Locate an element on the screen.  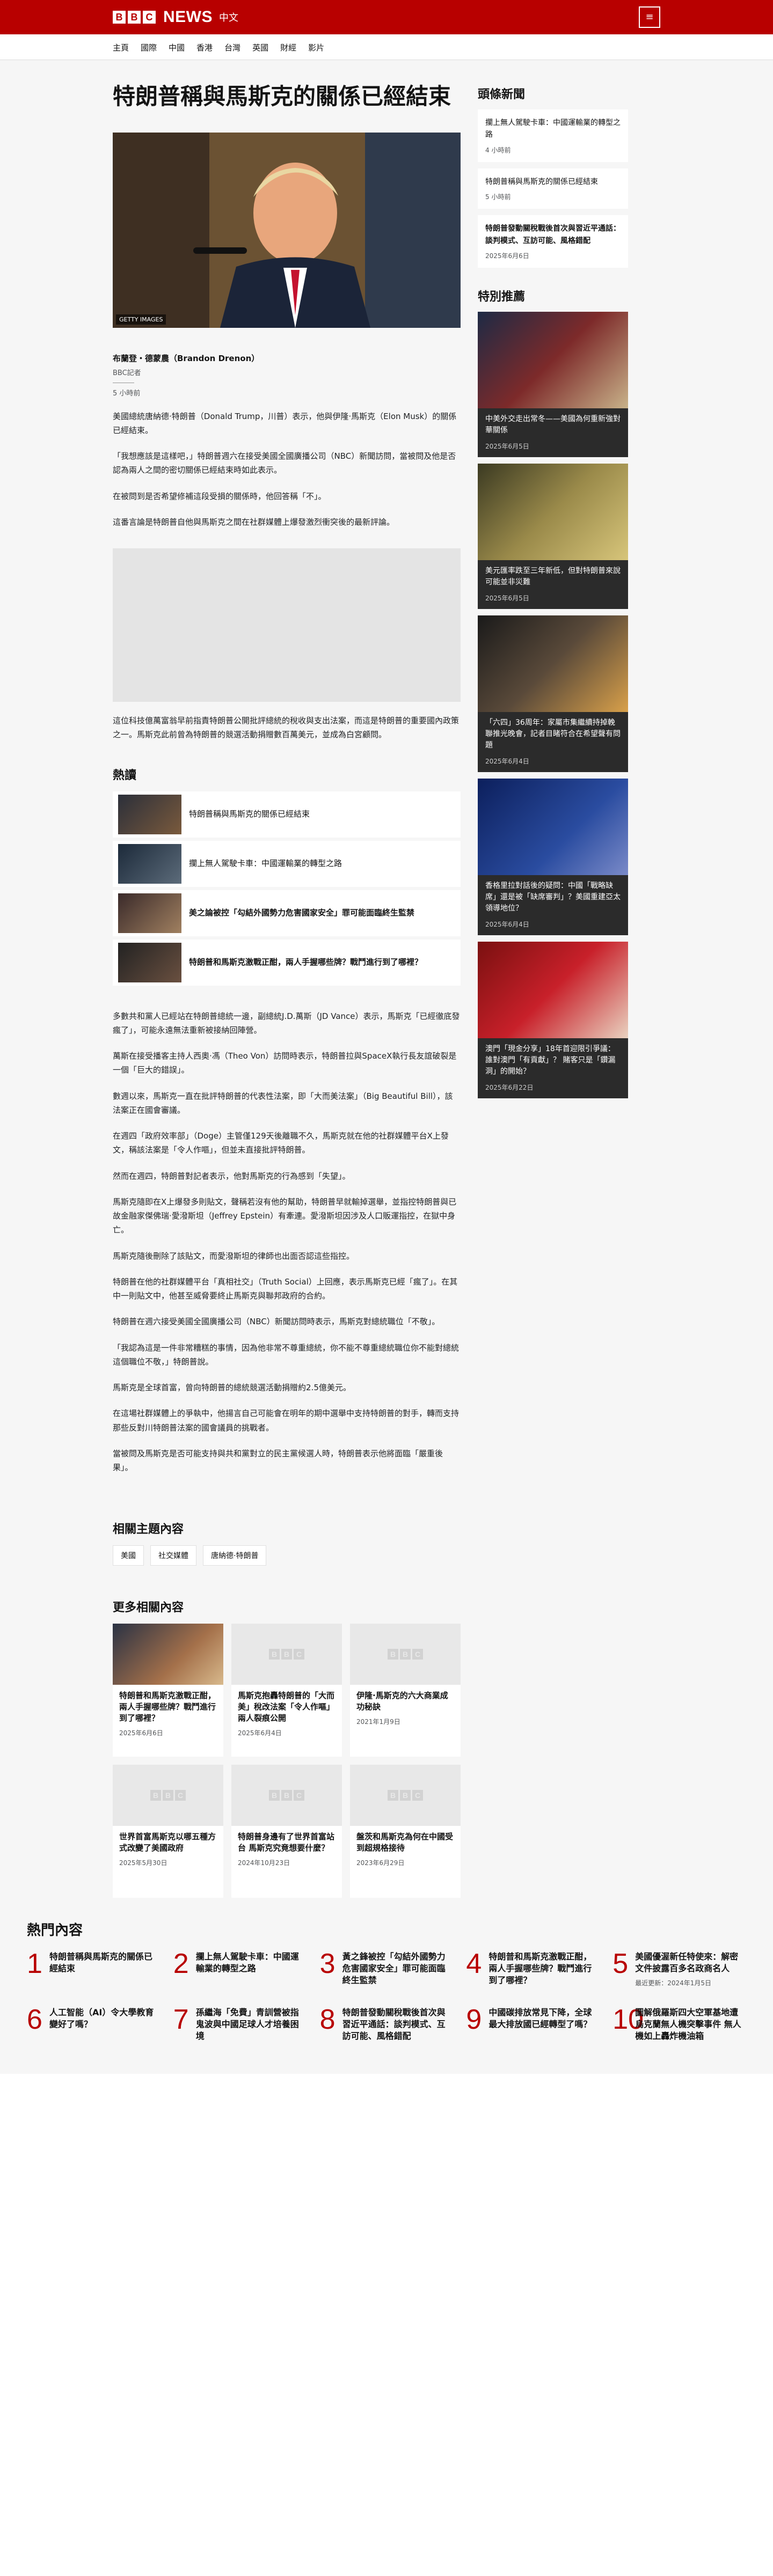
trending-item: 美之論被控「勾結外國勢力危害國家安全」罪可能面臨終生監禁 is located at coordinates (287, 913).